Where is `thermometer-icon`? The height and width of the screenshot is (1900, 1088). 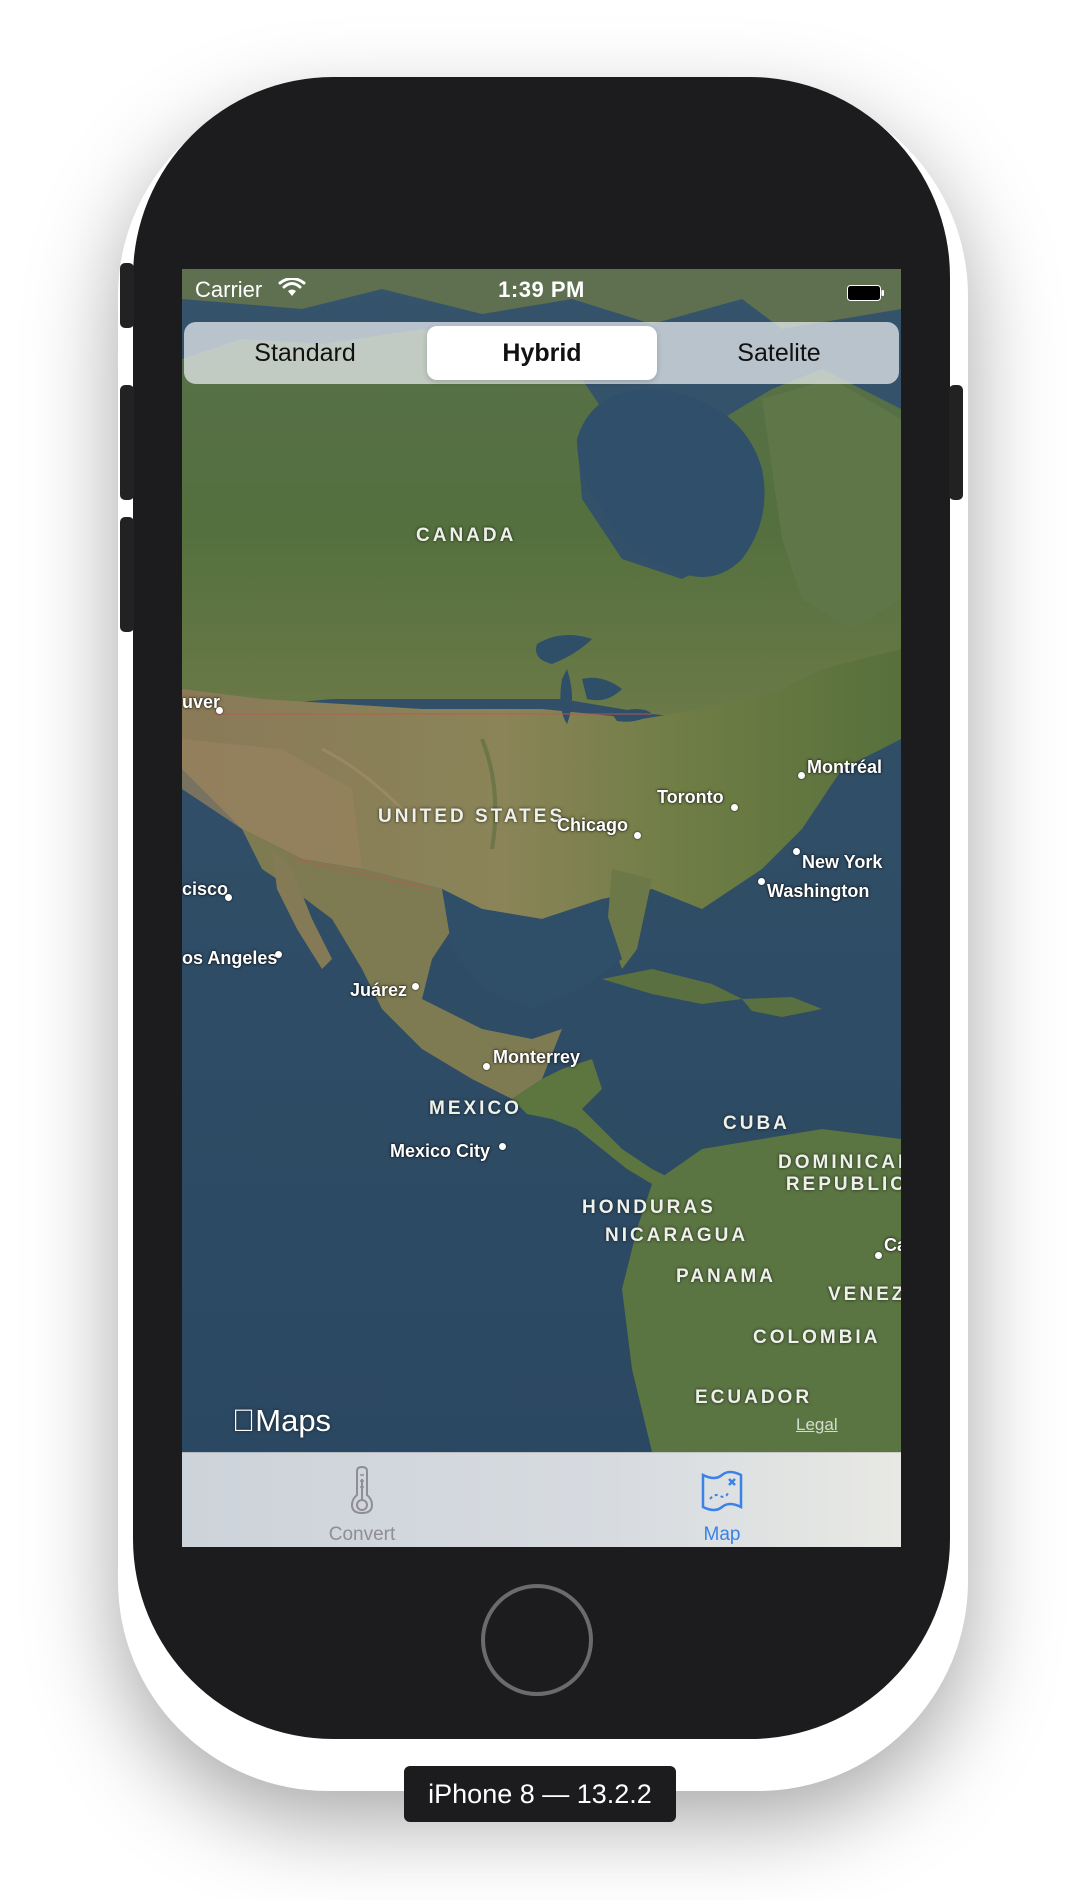 thermometer-icon is located at coordinates (362, 1492).